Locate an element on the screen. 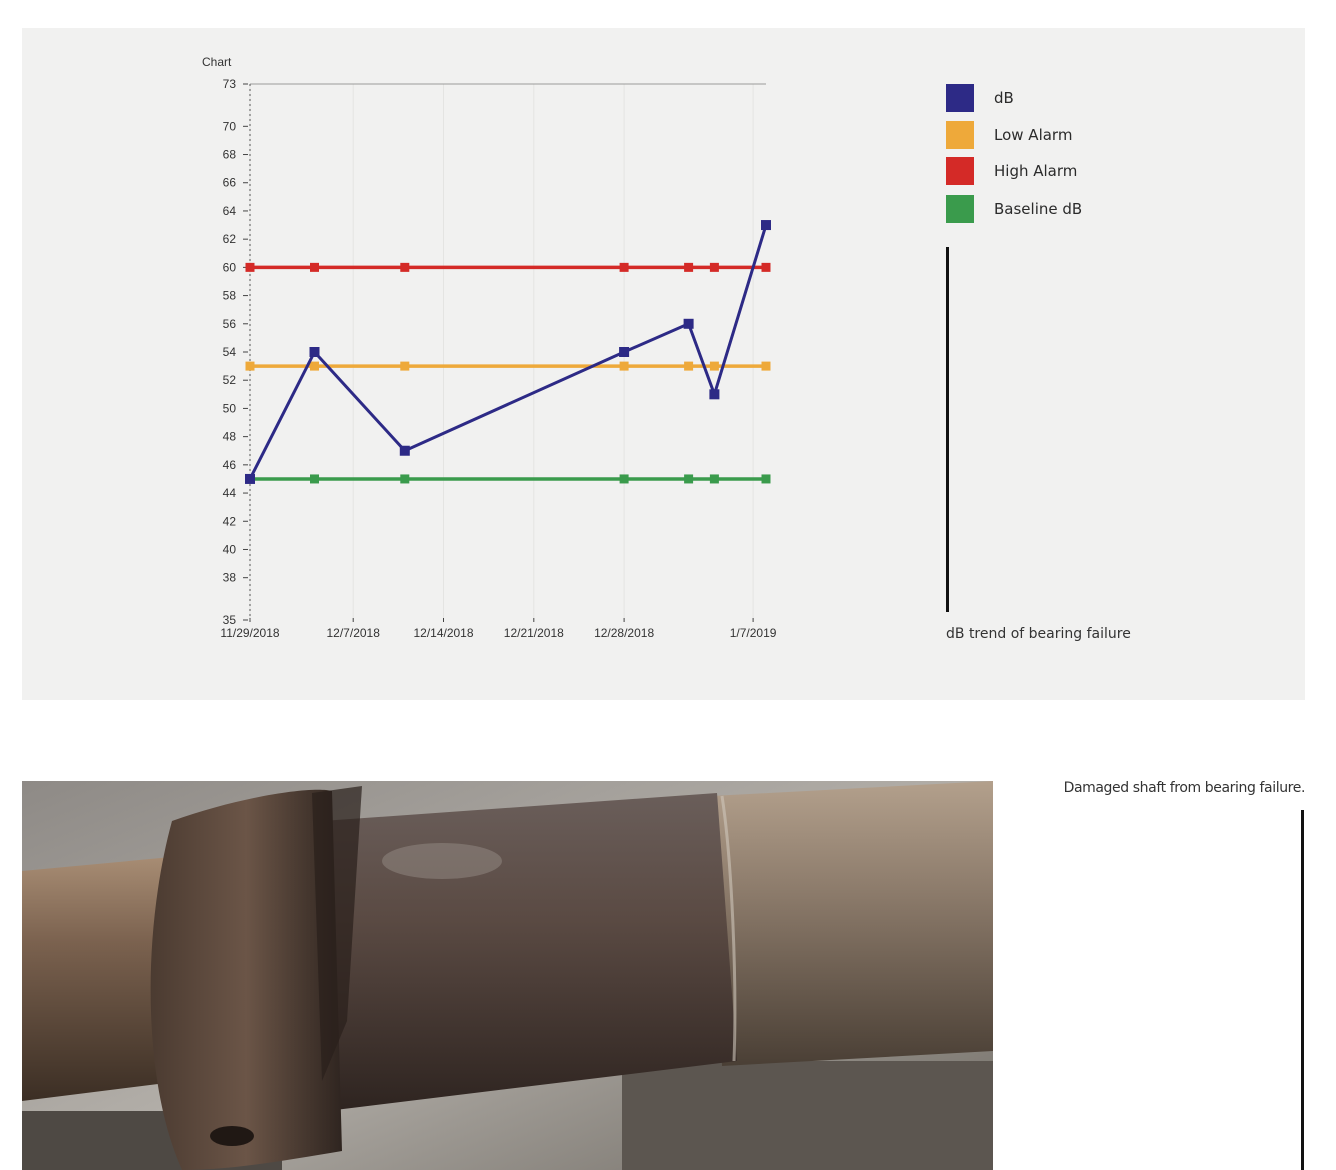 The height and width of the screenshot is (1170, 1336). legend-item-high-alarm: High Alarm is located at coordinates (1076, 171).